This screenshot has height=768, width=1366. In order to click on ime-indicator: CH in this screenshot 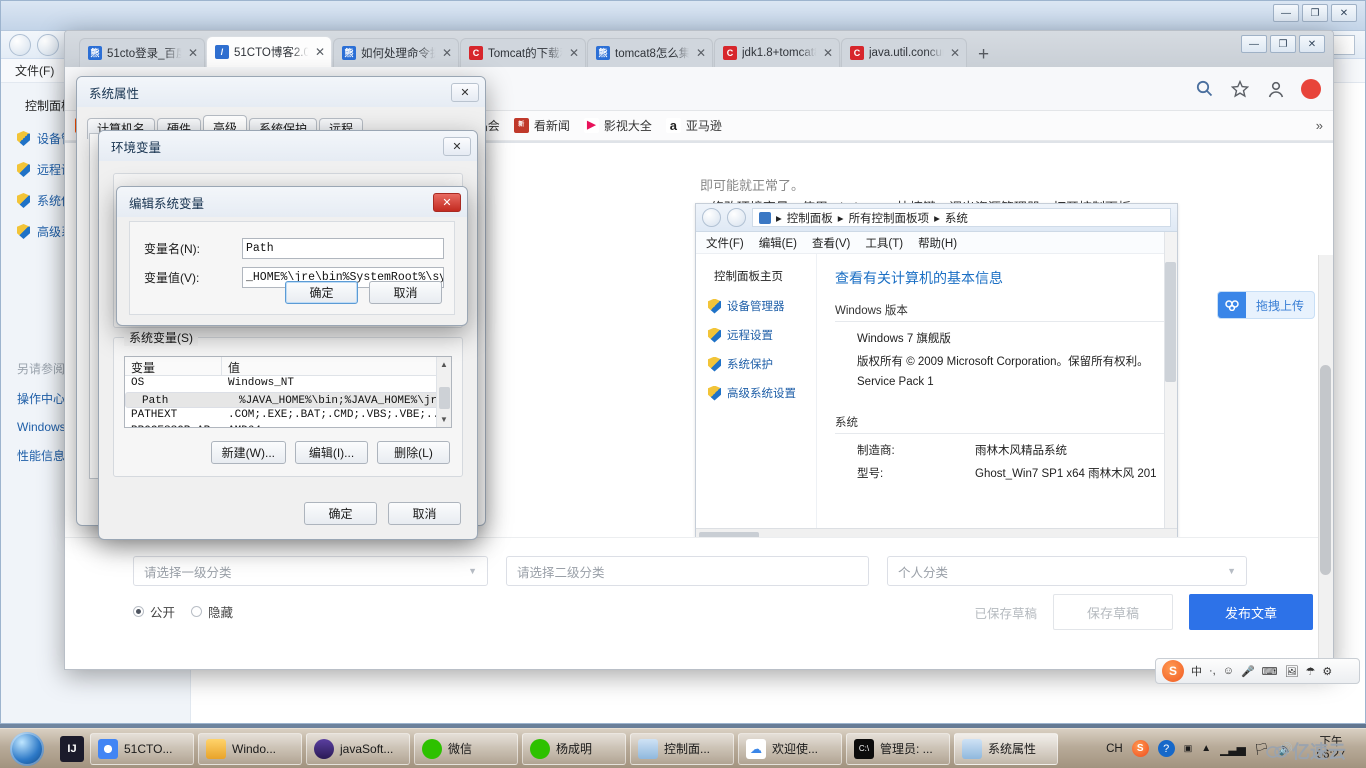, I will do `click(1114, 749)`.